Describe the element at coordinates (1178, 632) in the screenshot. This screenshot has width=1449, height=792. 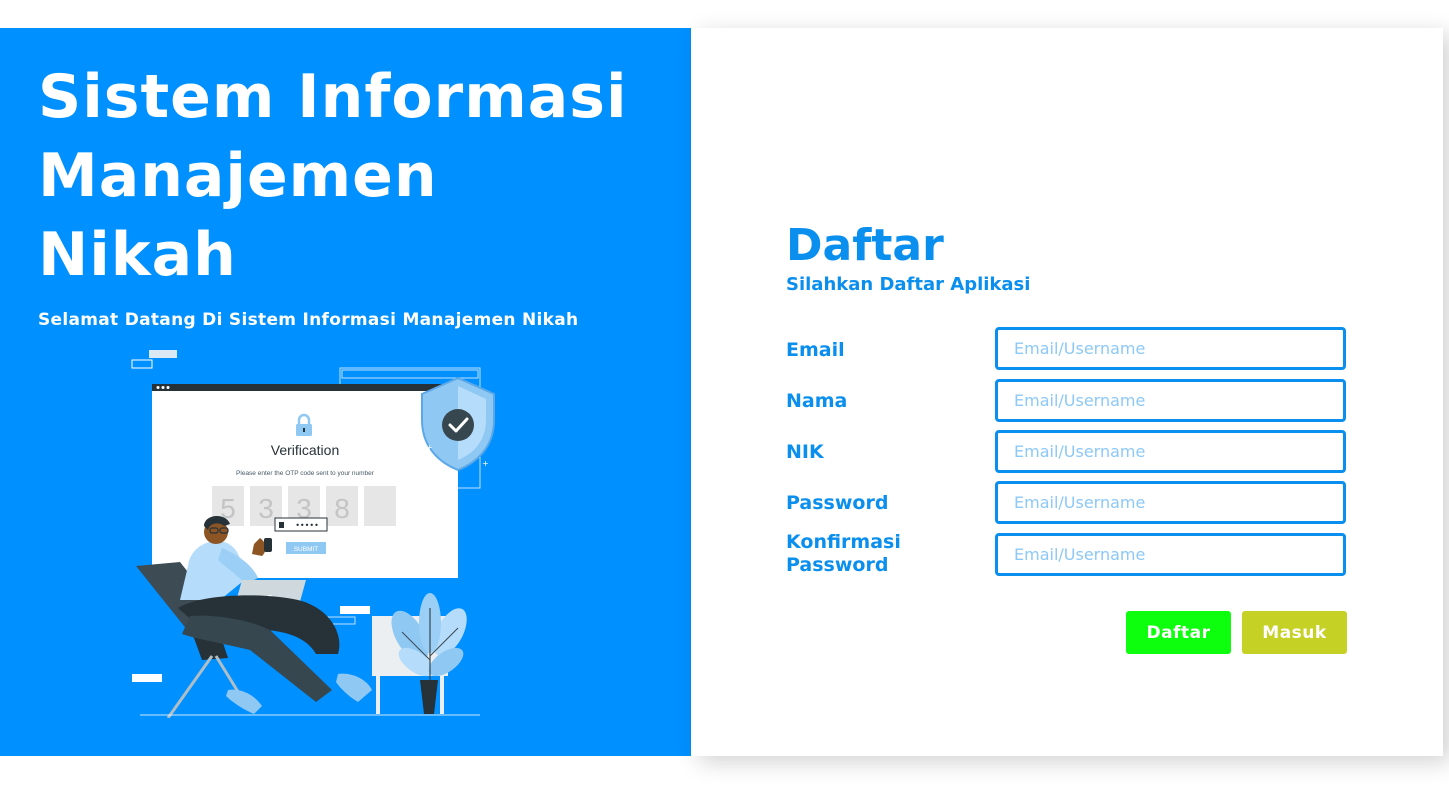
I see `register-button: Daftar` at that location.